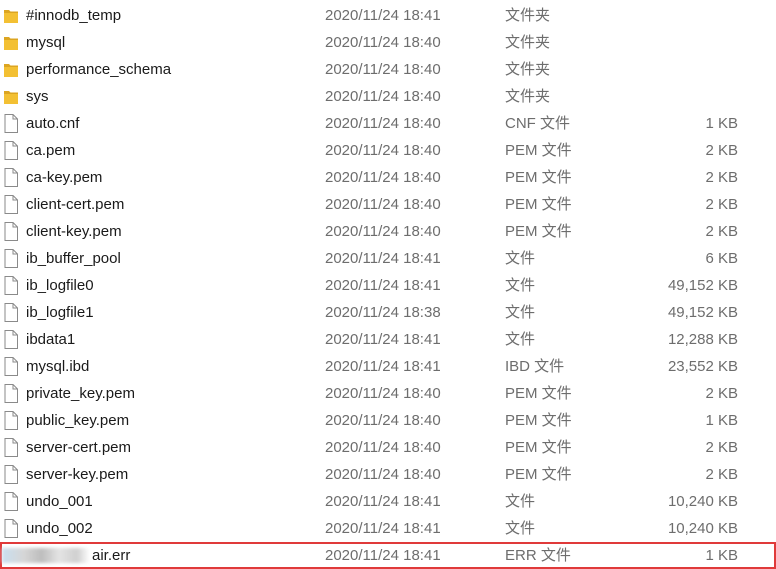 This screenshot has width=776, height=569. Describe the element at coordinates (74, 231) in the screenshot. I see `file-name: client-key.pem` at that location.